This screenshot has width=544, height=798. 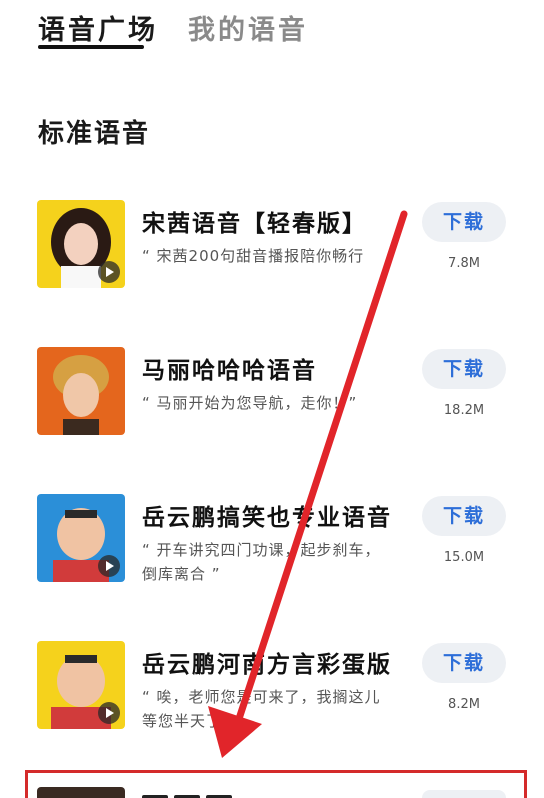 I want to click on item-title: 岳云鹏搞笑也专业语音, so click(x=267, y=518).